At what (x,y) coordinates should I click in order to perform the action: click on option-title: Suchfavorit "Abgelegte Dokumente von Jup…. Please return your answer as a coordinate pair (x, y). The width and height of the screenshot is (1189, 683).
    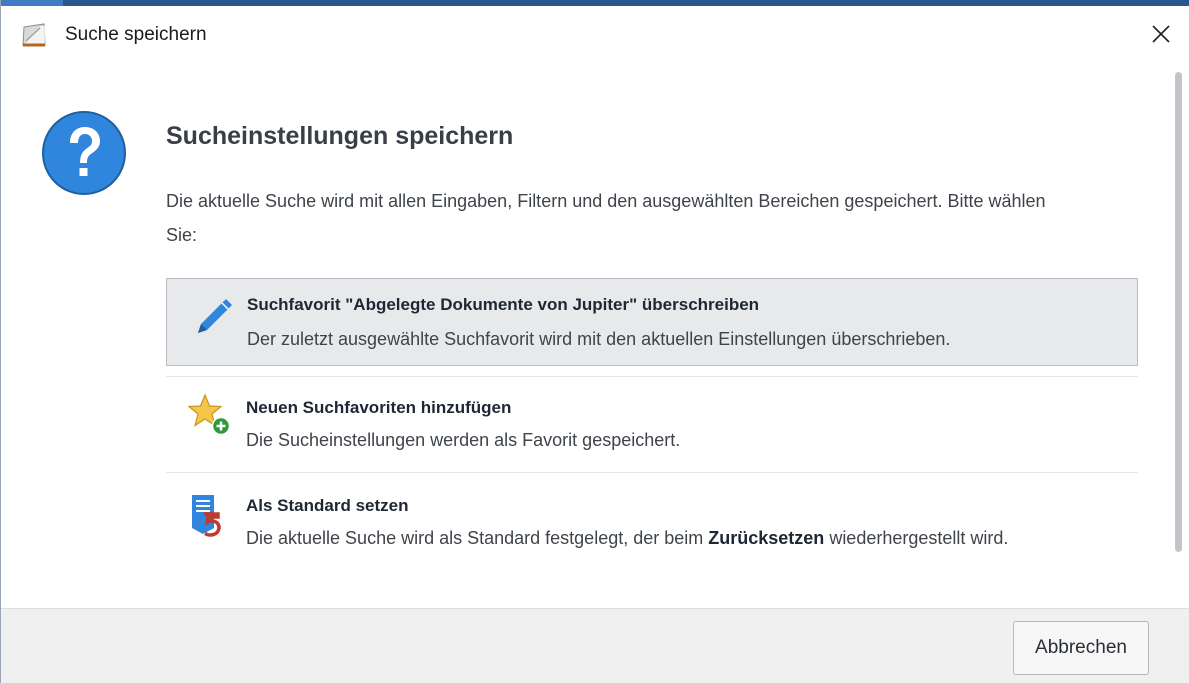
    Looking at the image, I should click on (503, 304).